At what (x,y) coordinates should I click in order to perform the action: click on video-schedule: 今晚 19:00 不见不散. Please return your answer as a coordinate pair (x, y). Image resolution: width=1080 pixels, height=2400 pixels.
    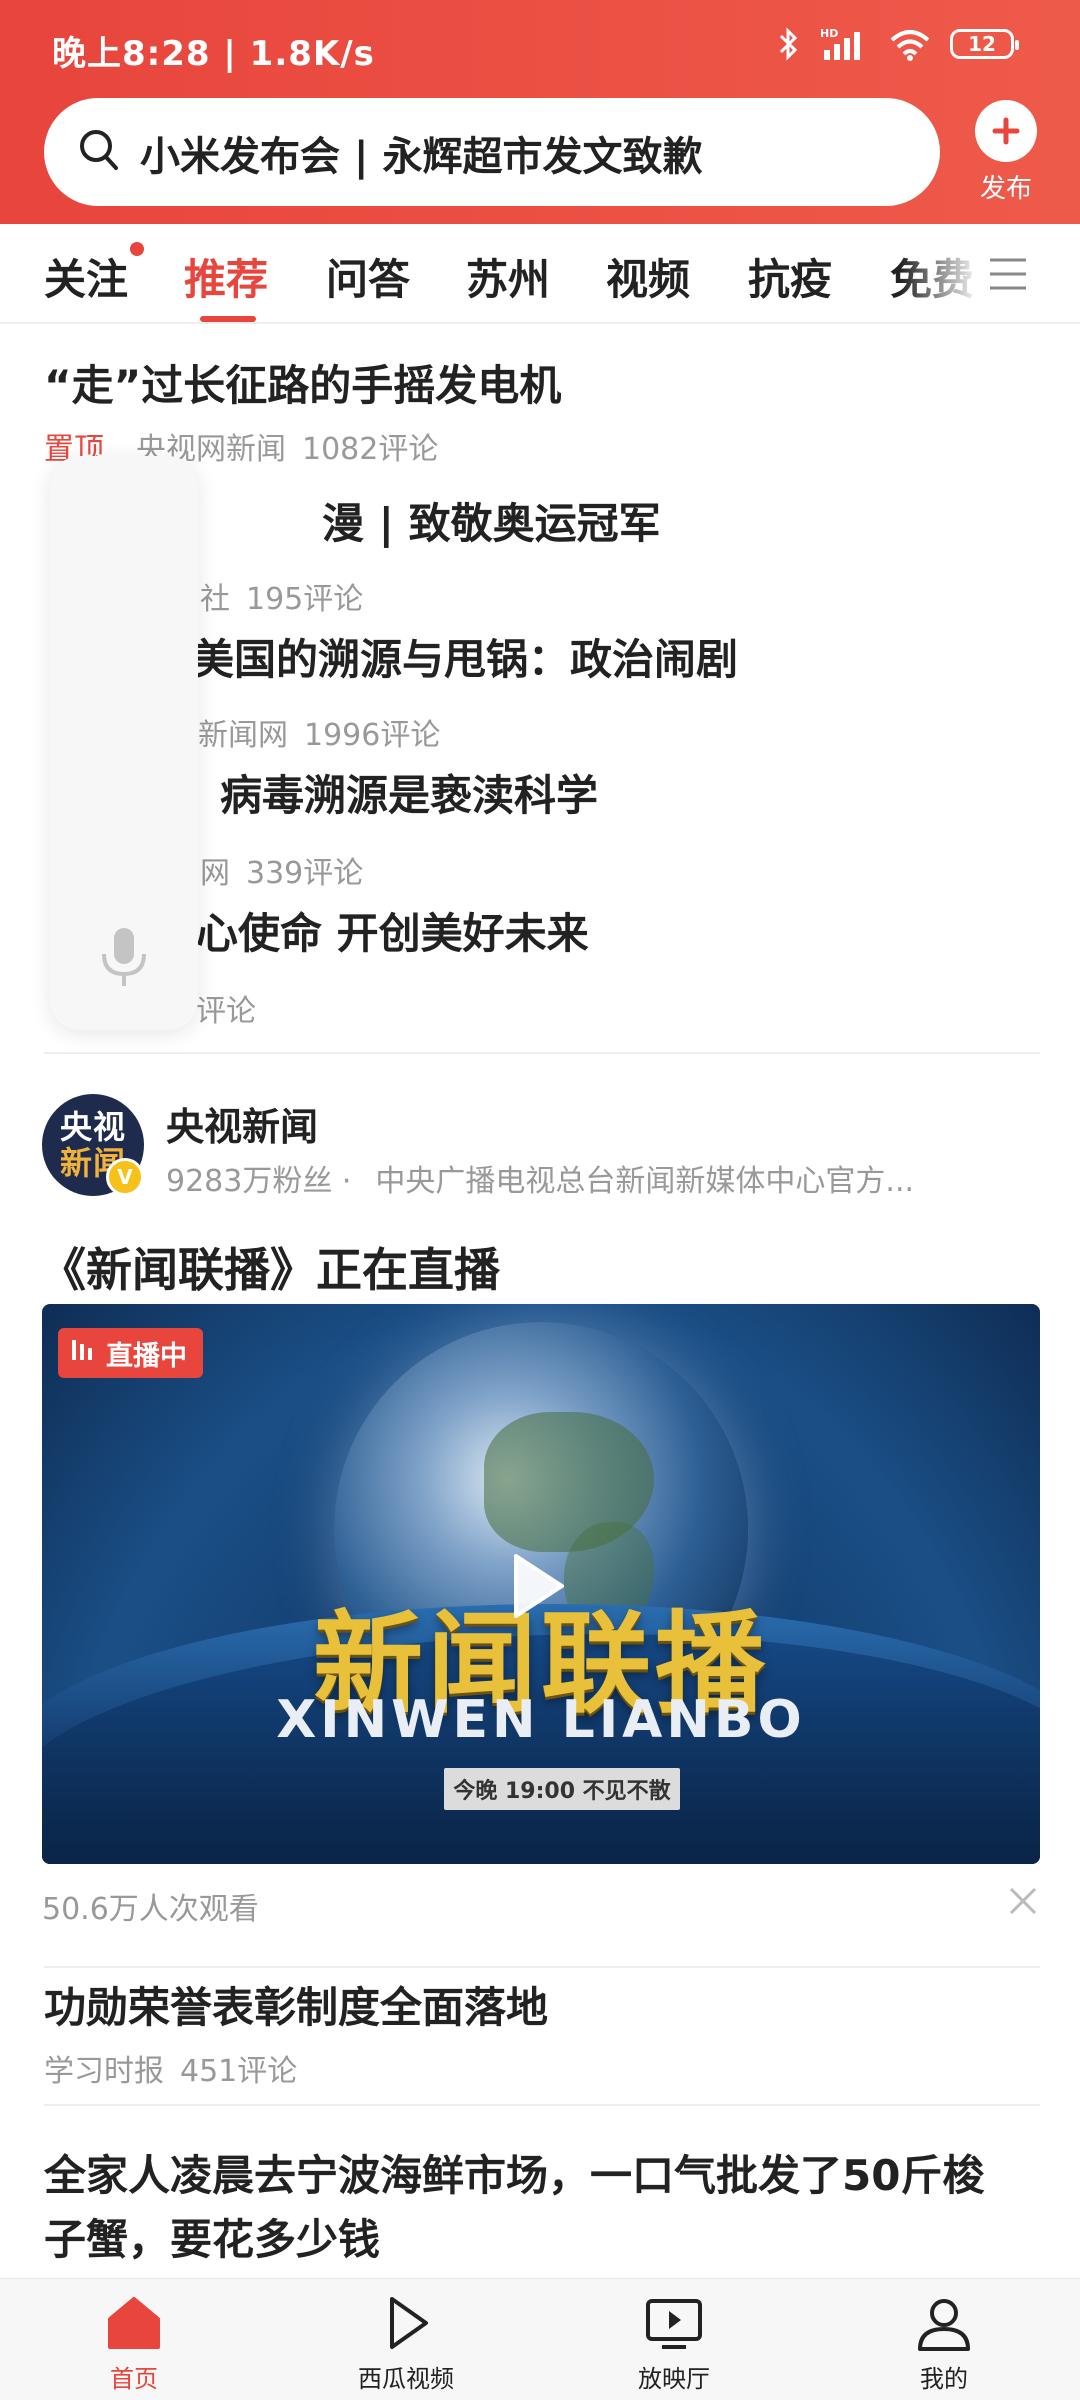
    Looking at the image, I should click on (562, 1789).